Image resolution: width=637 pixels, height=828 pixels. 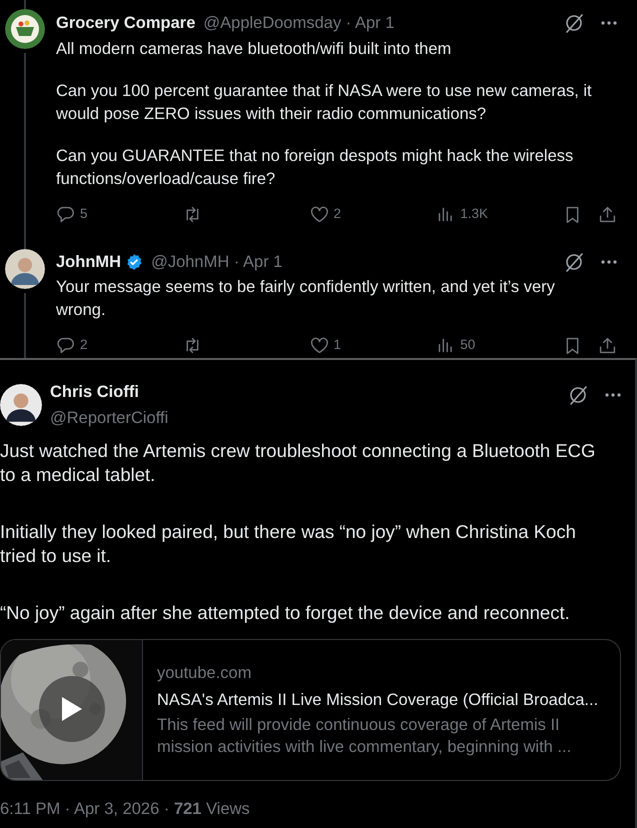 What do you see at coordinates (499, 345) in the screenshot?
I see `views-button: 50` at bounding box center [499, 345].